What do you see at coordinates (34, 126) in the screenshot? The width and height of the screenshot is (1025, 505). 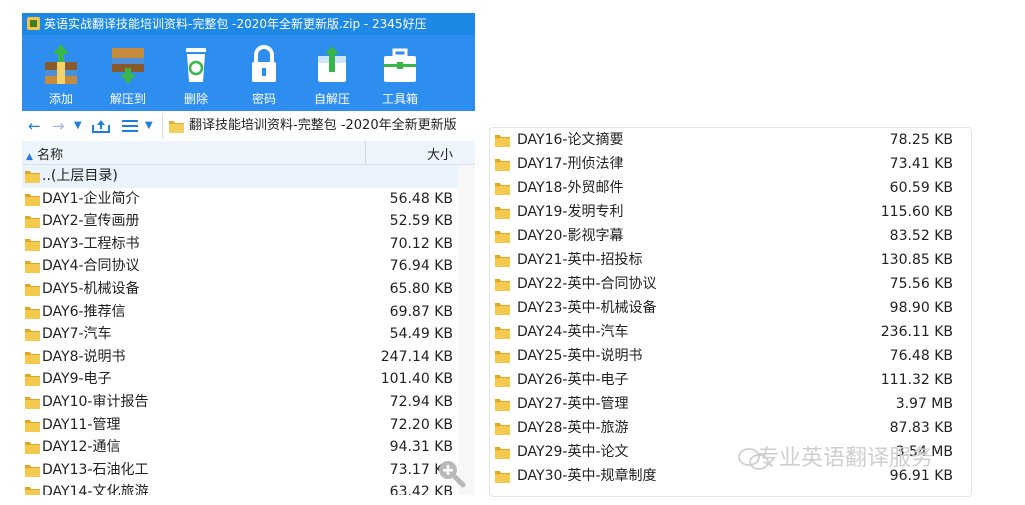 I see `back-arrow-icon: ←` at bounding box center [34, 126].